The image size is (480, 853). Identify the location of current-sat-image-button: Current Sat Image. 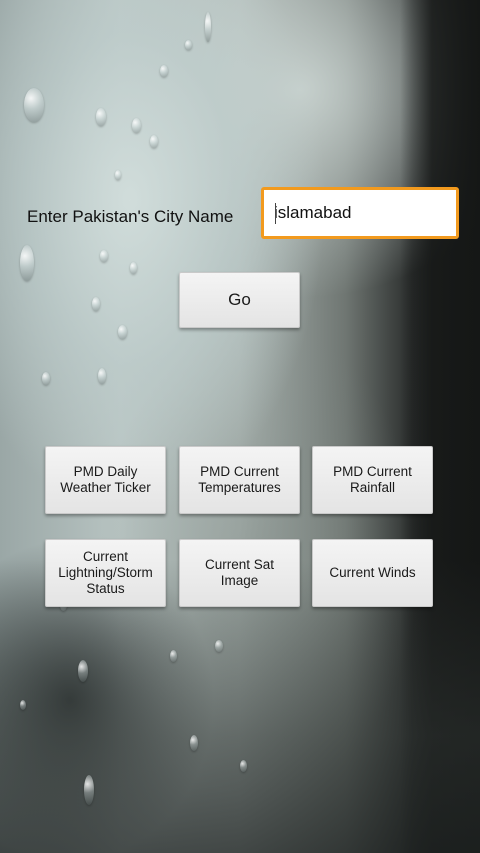
(239, 573).